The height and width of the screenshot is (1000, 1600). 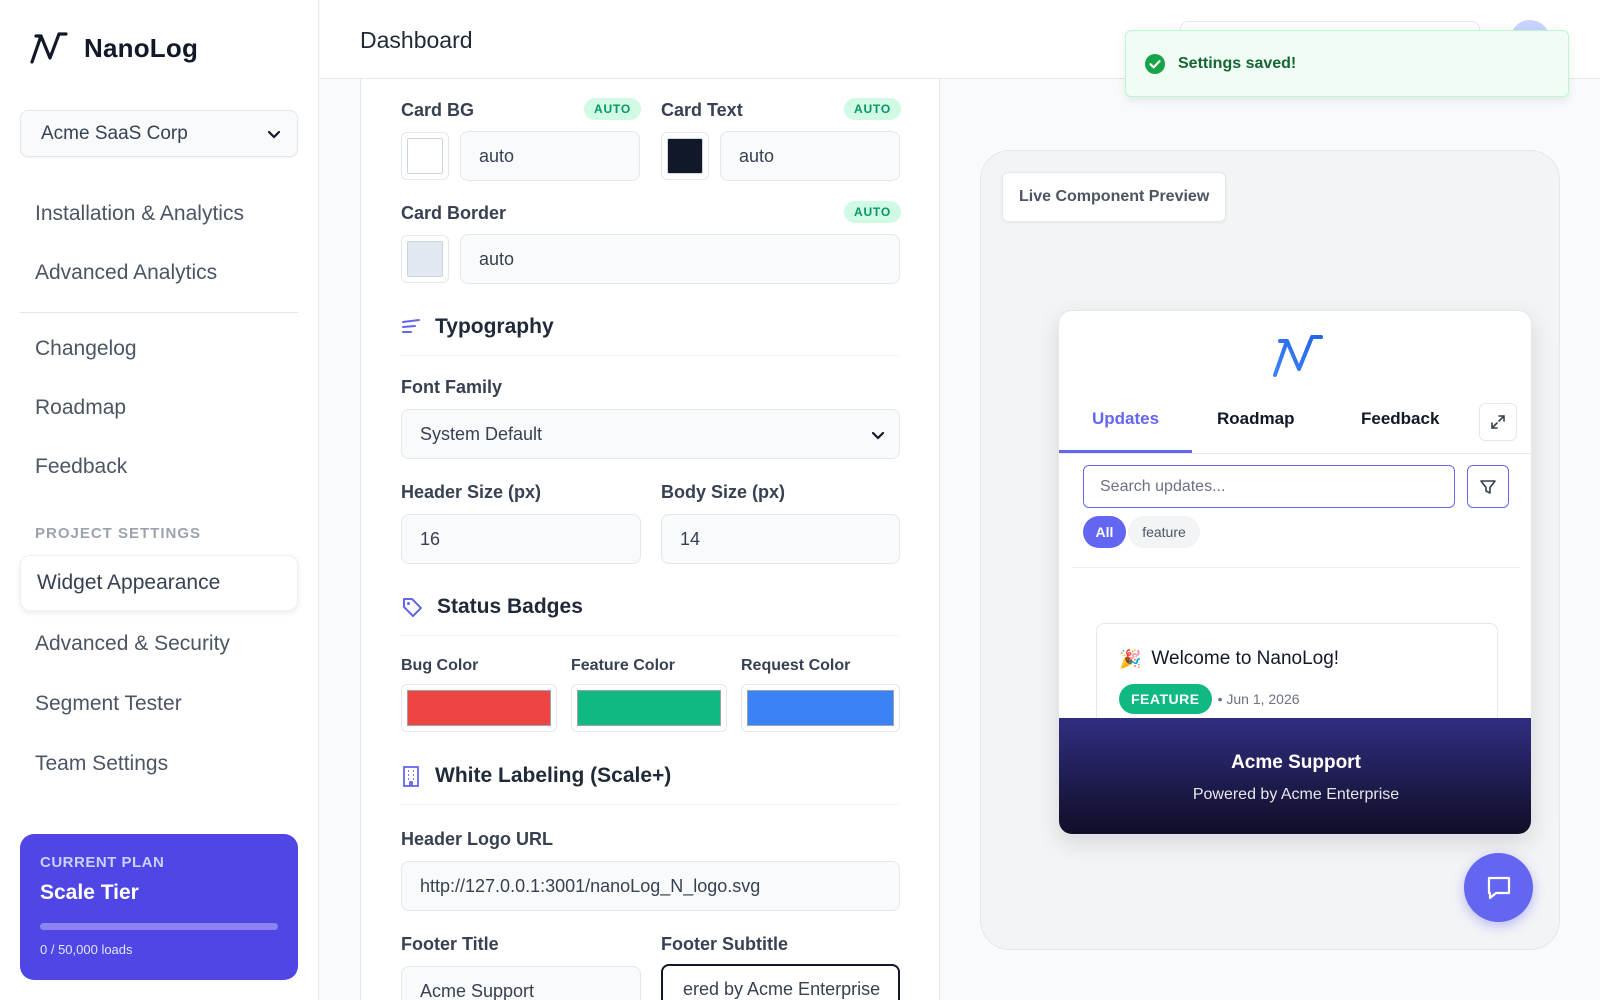 I want to click on widget-tab-roadmap: Roadmap, so click(x=1255, y=419).